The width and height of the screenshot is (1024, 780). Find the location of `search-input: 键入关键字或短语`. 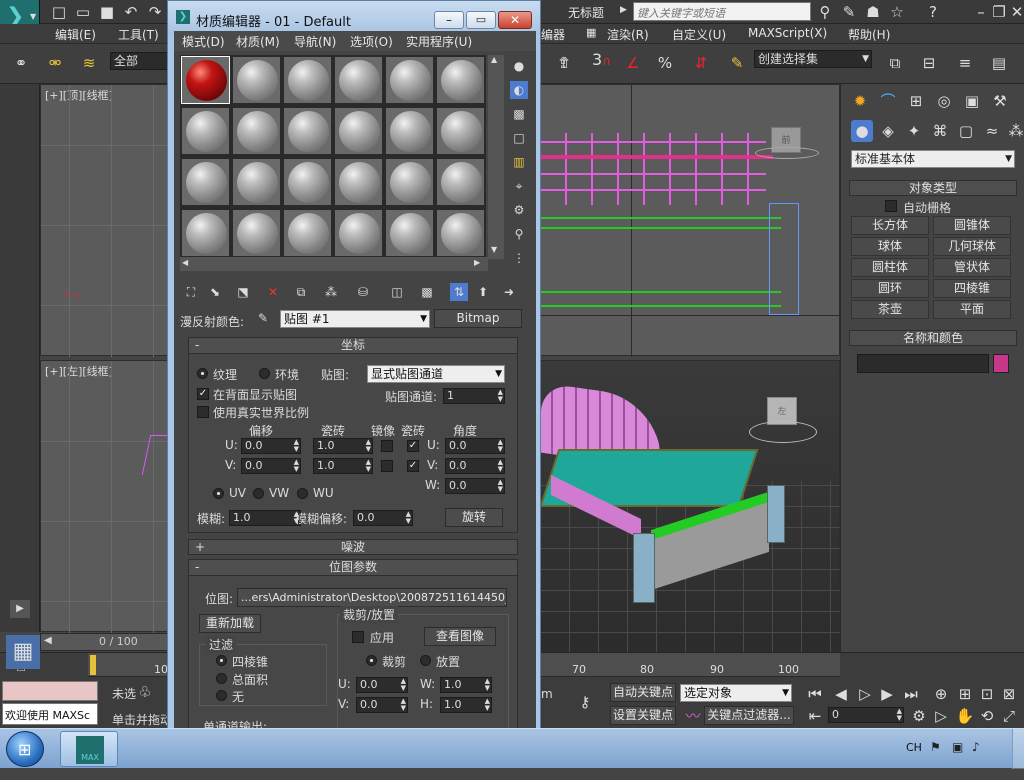

search-input: 键入关键字或短语 is located at coordinates (722, 11).